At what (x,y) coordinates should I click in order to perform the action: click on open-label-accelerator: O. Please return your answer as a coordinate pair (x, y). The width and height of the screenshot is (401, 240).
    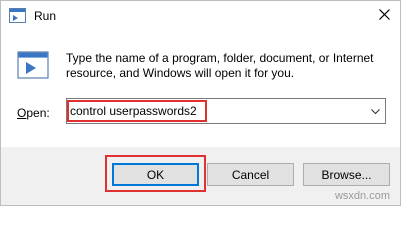
    Looking at the image, I should click on (22, 113).